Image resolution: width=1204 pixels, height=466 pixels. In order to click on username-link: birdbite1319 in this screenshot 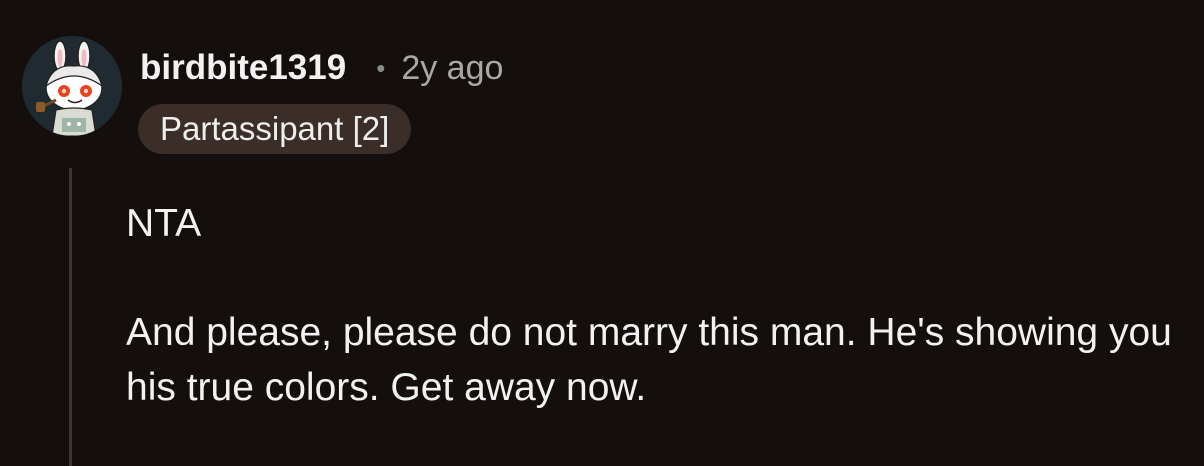, I will do `click(243, 68)`.